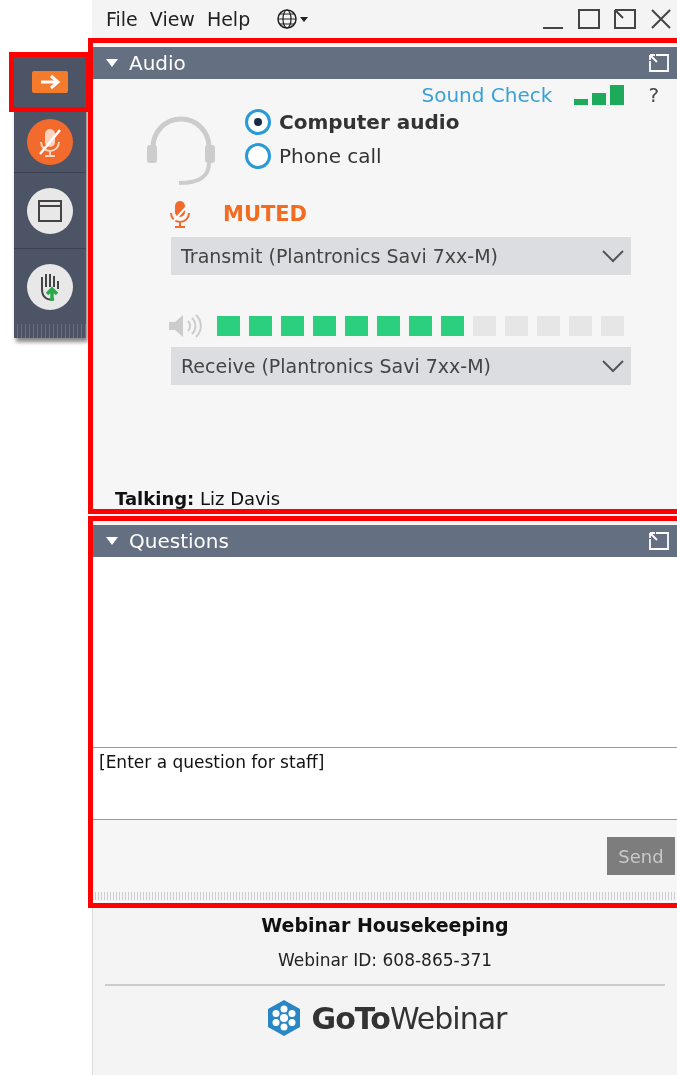 The height and width of the screenshot is (1075, 677). Describe the element at coordinates (661, 19) in the screenshot. I see `close-icon` at that location.